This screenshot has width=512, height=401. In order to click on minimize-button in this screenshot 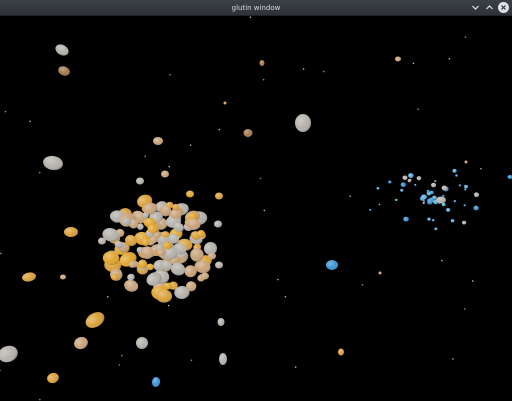, I will do `click(475, 7)`.